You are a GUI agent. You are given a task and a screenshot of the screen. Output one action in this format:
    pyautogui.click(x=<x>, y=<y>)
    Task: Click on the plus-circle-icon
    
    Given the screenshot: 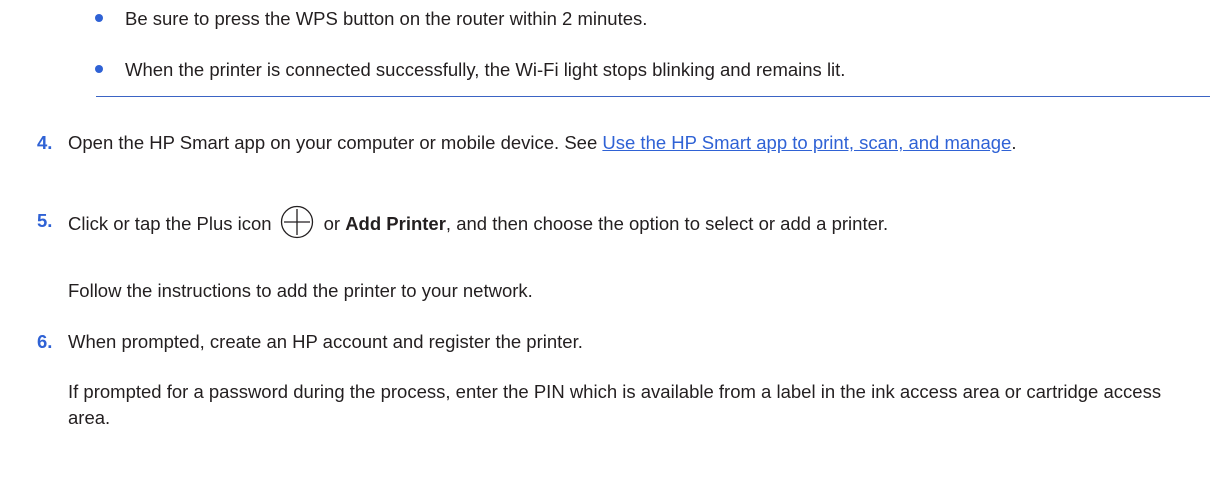 What is the action you would take?
    pyautogui.click(x=297, y=222)
    